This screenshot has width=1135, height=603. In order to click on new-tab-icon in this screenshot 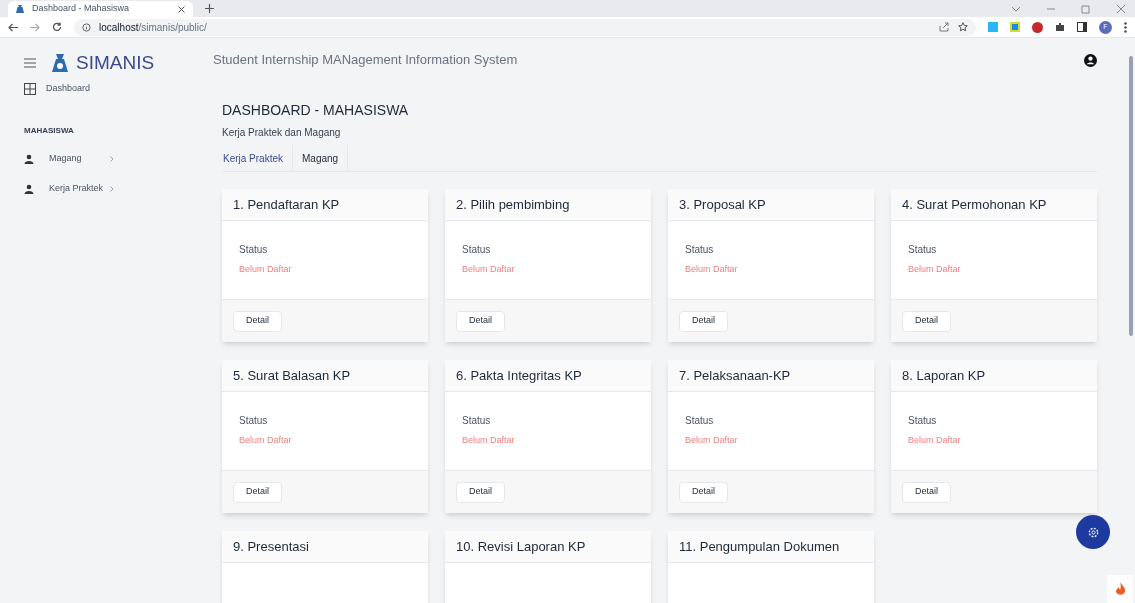, I will do `click(209, 8)`.